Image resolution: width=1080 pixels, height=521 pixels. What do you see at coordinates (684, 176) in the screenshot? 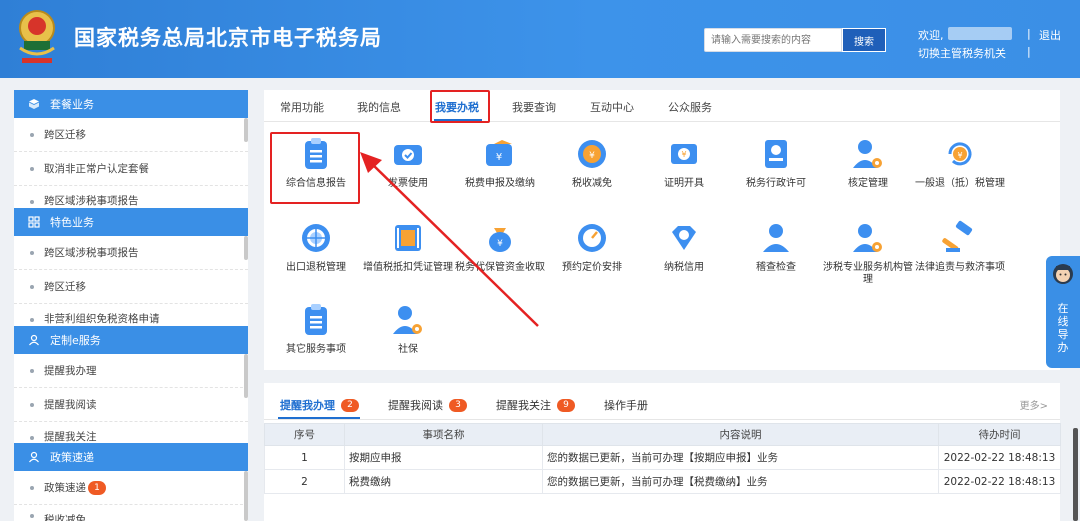
I see `function-item: ¥ 证明开具` at bounding box center [684, 176].